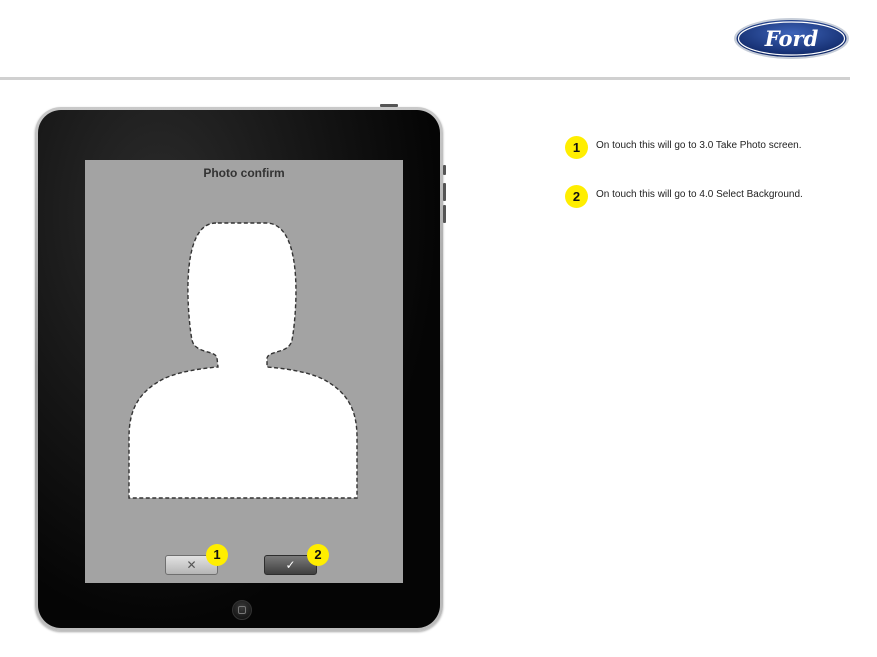  Describe the element at coordinates (576, 147) in the screenshot. I see `annotation-marker-1: 1` at that location.